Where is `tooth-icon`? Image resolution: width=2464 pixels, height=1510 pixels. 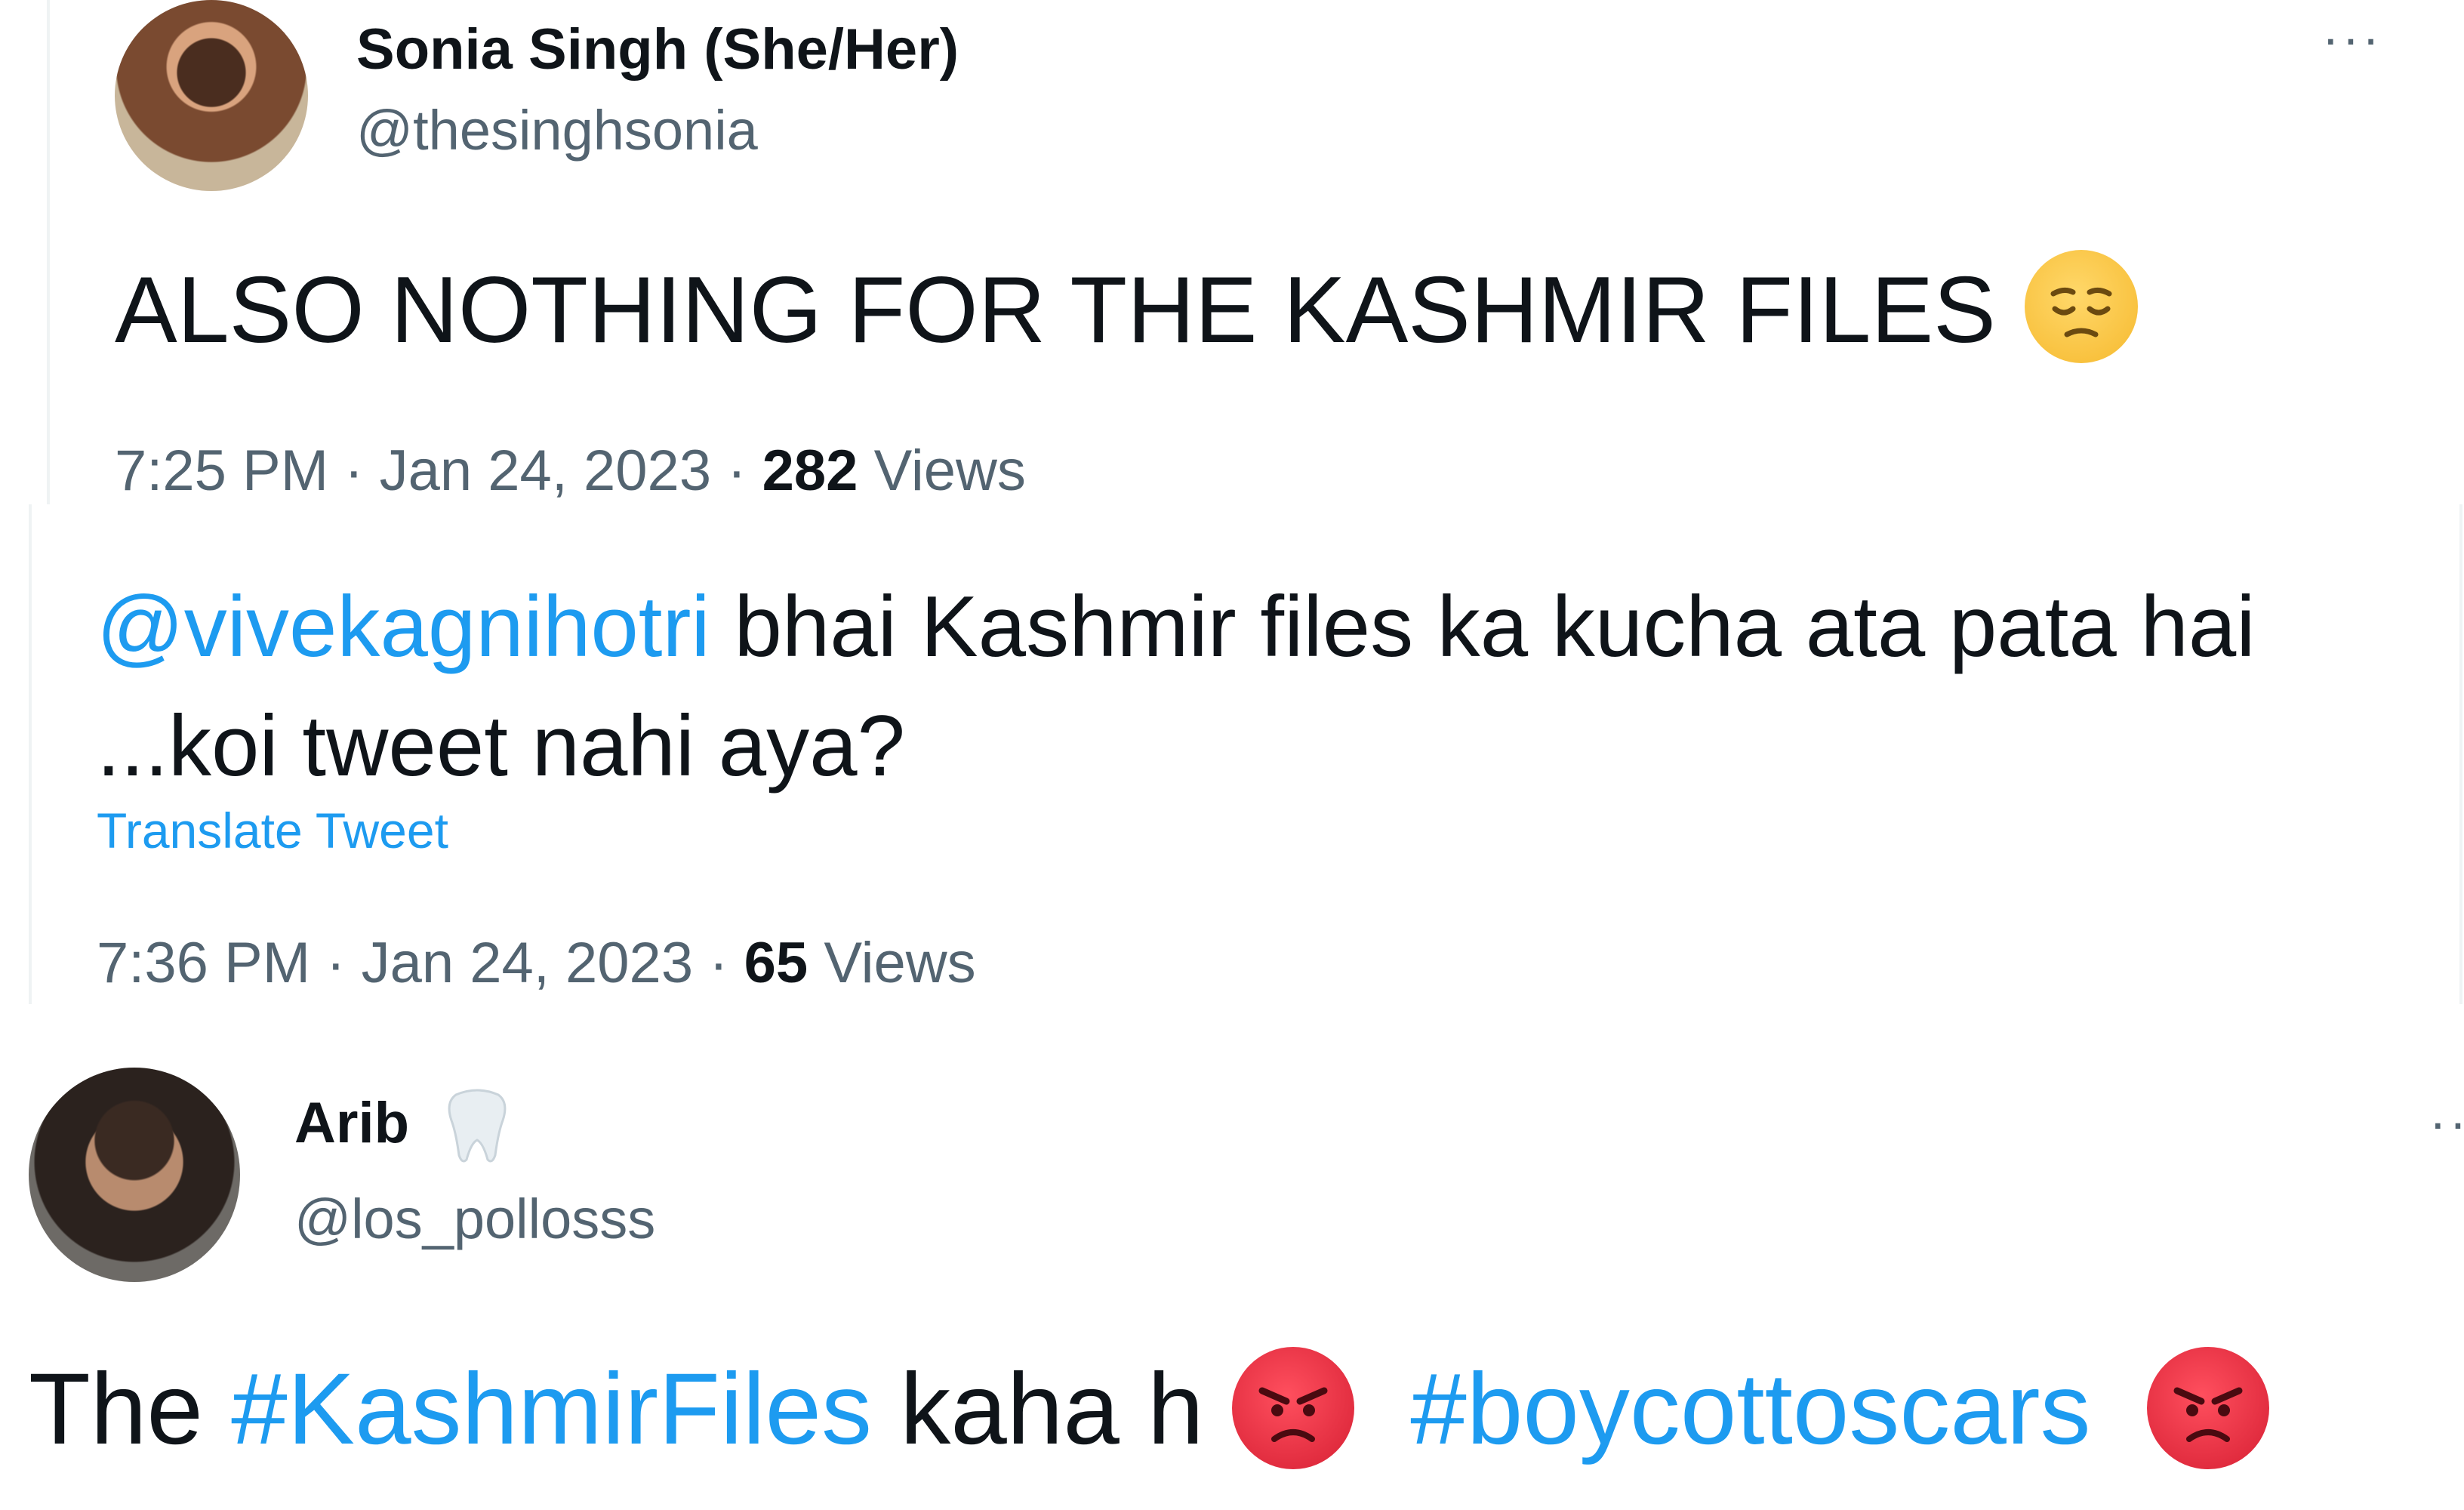 tooth-icon is located at coordinates (477, 1127).